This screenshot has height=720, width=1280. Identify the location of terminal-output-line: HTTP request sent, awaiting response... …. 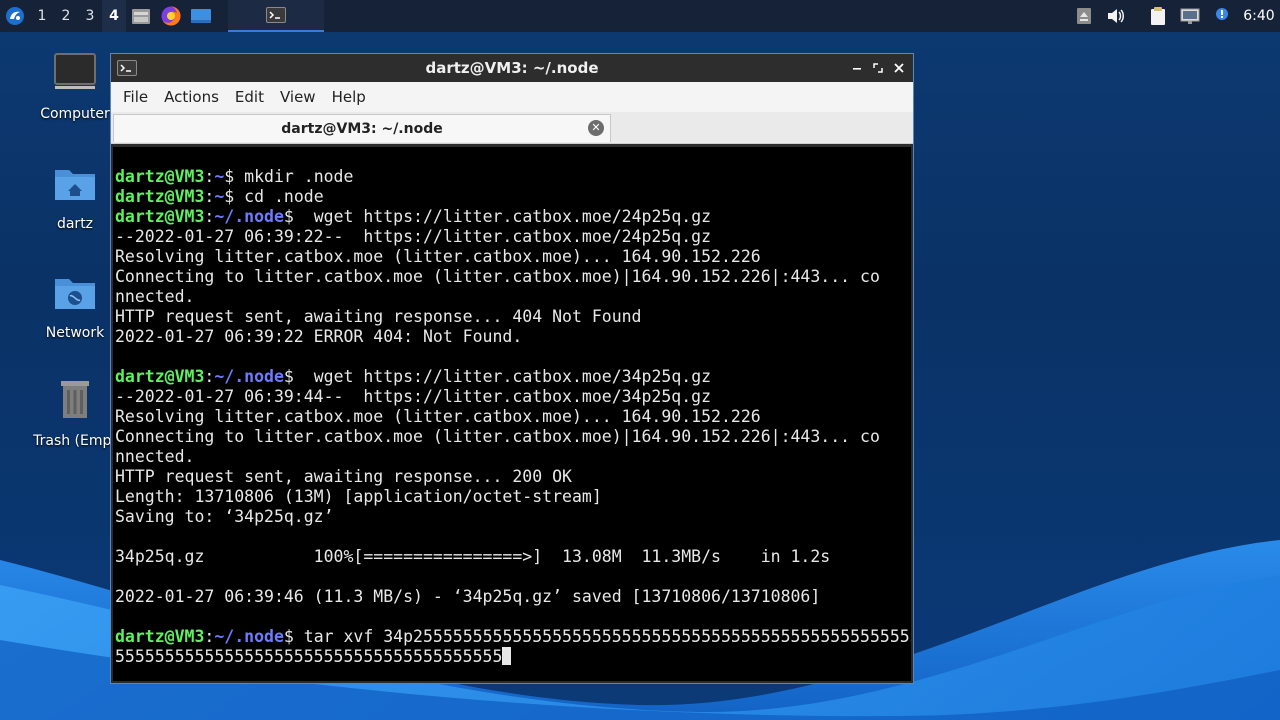
(513, 477).